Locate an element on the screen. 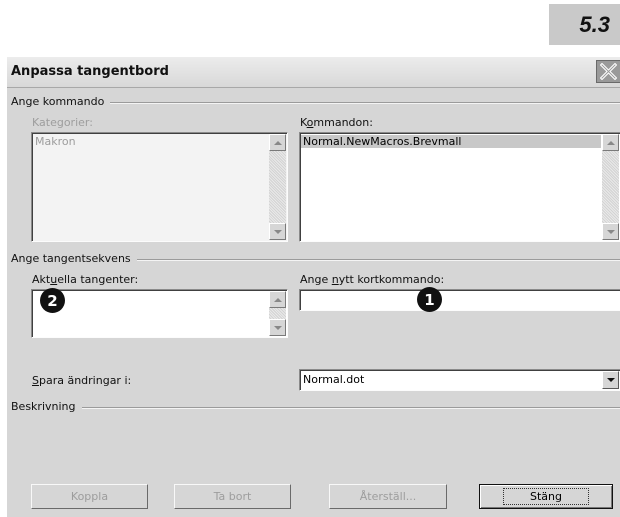 This screenshot has height=517, width=620. close-dialog-button: Stäng is located at coordinates (546, 496).